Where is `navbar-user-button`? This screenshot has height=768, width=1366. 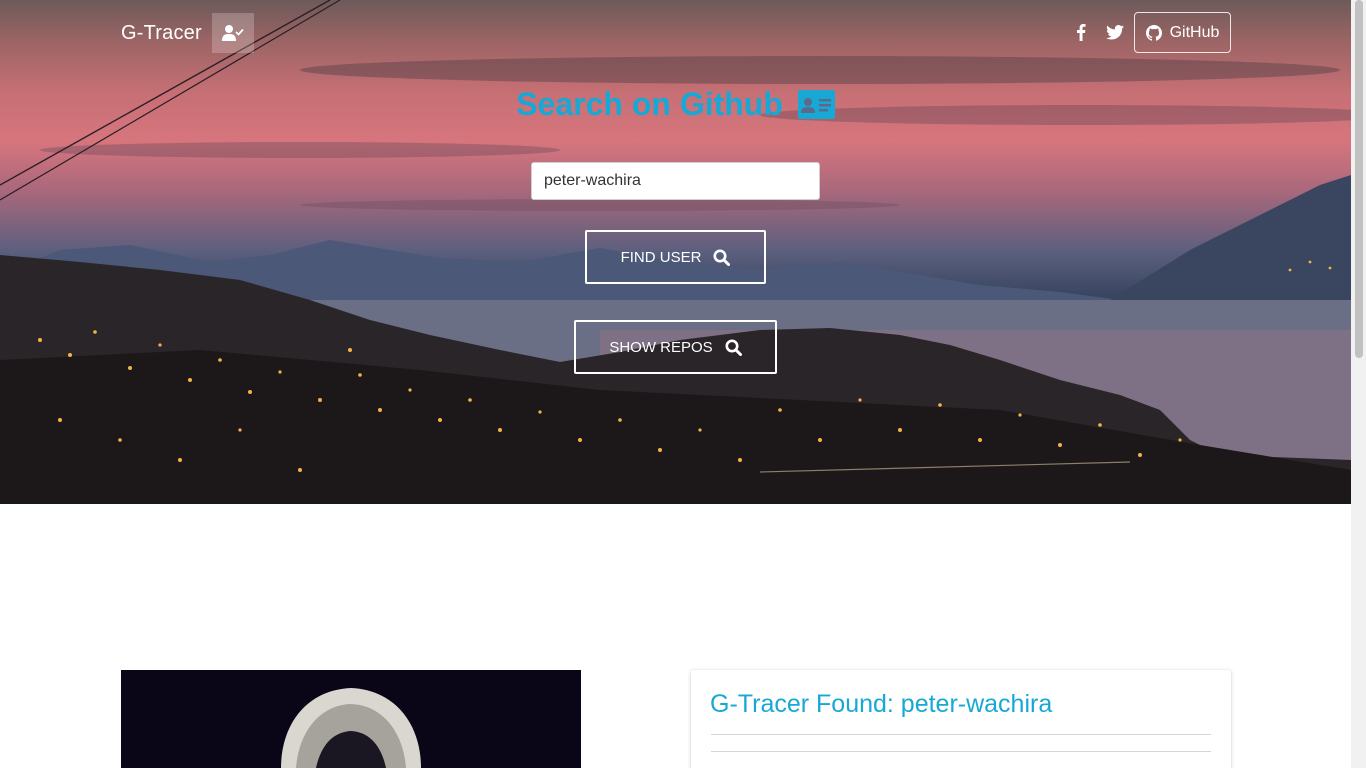
navbar-user-button is located at coordinates (233, 33).